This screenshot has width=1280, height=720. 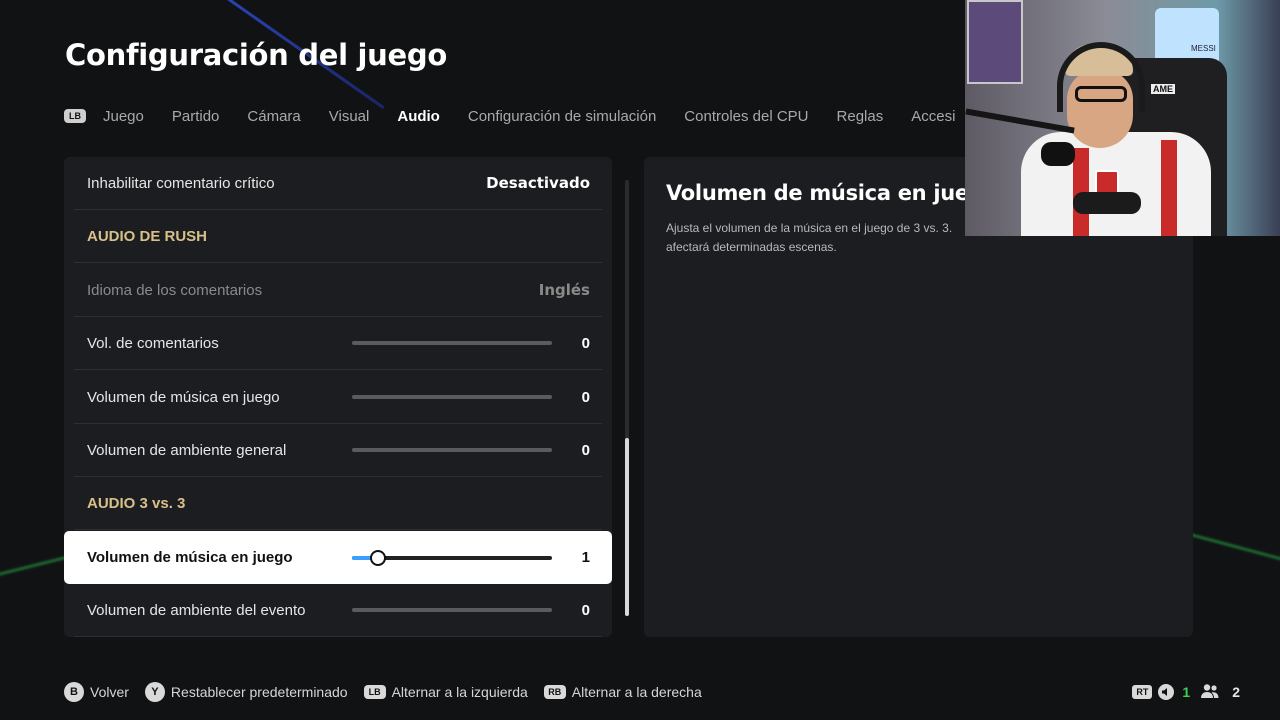 I want to click on lb-bumper-icon: LB, so click(x=75, y=116).